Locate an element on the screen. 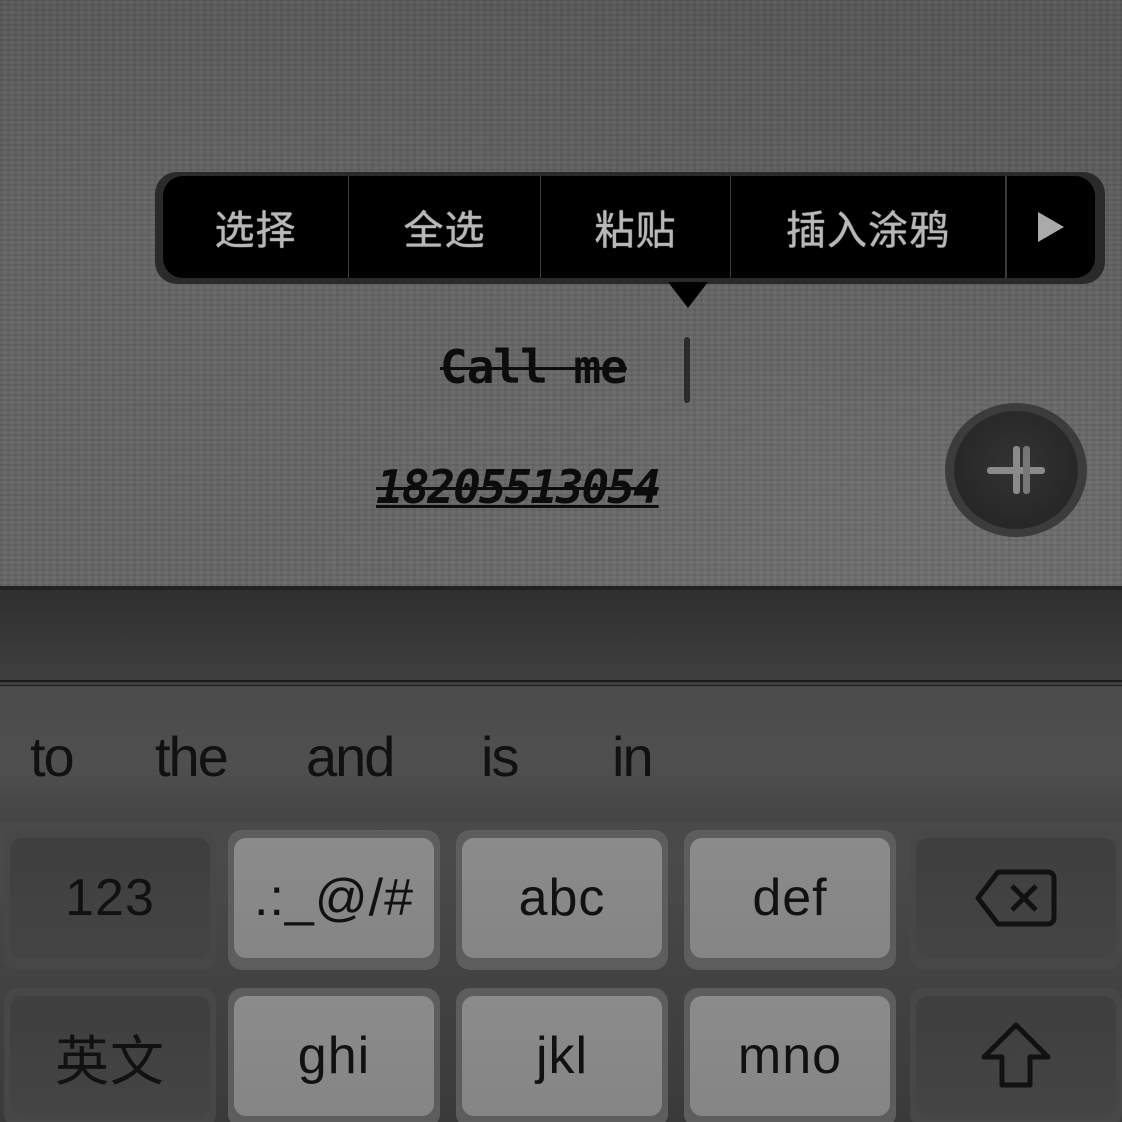 The width and height of the screenshot is (1122, 1122). context-menu-bar: 选择 全选 粘贴 插入涂鸦 is located at coordinates (629, 227).